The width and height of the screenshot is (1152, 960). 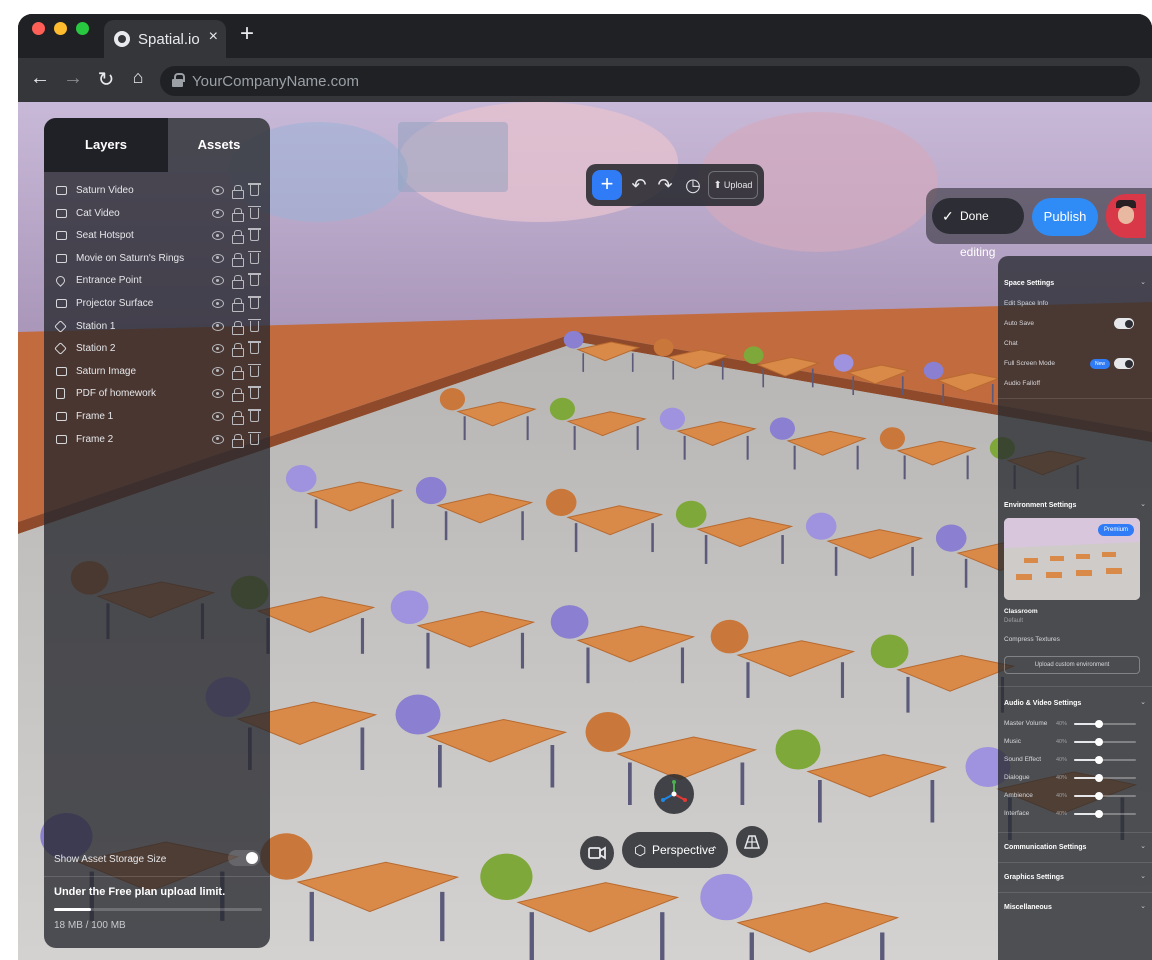 What do you see at coordinates (1124, 323) in the screenshot?
I see `auto-save-toggle` at bounding box center [1124, 323].